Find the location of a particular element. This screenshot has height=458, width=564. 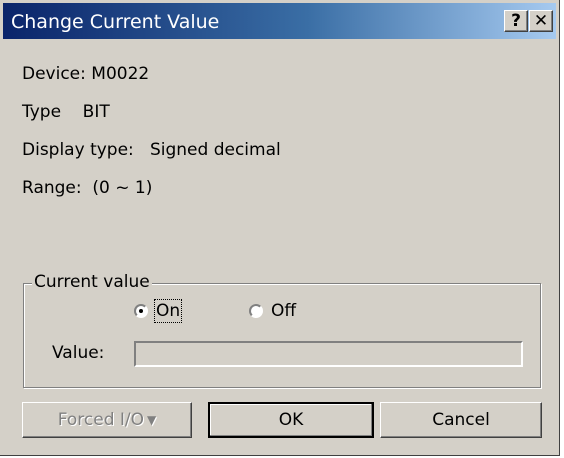

ok-label: OK is located at coordinates (291, 420).